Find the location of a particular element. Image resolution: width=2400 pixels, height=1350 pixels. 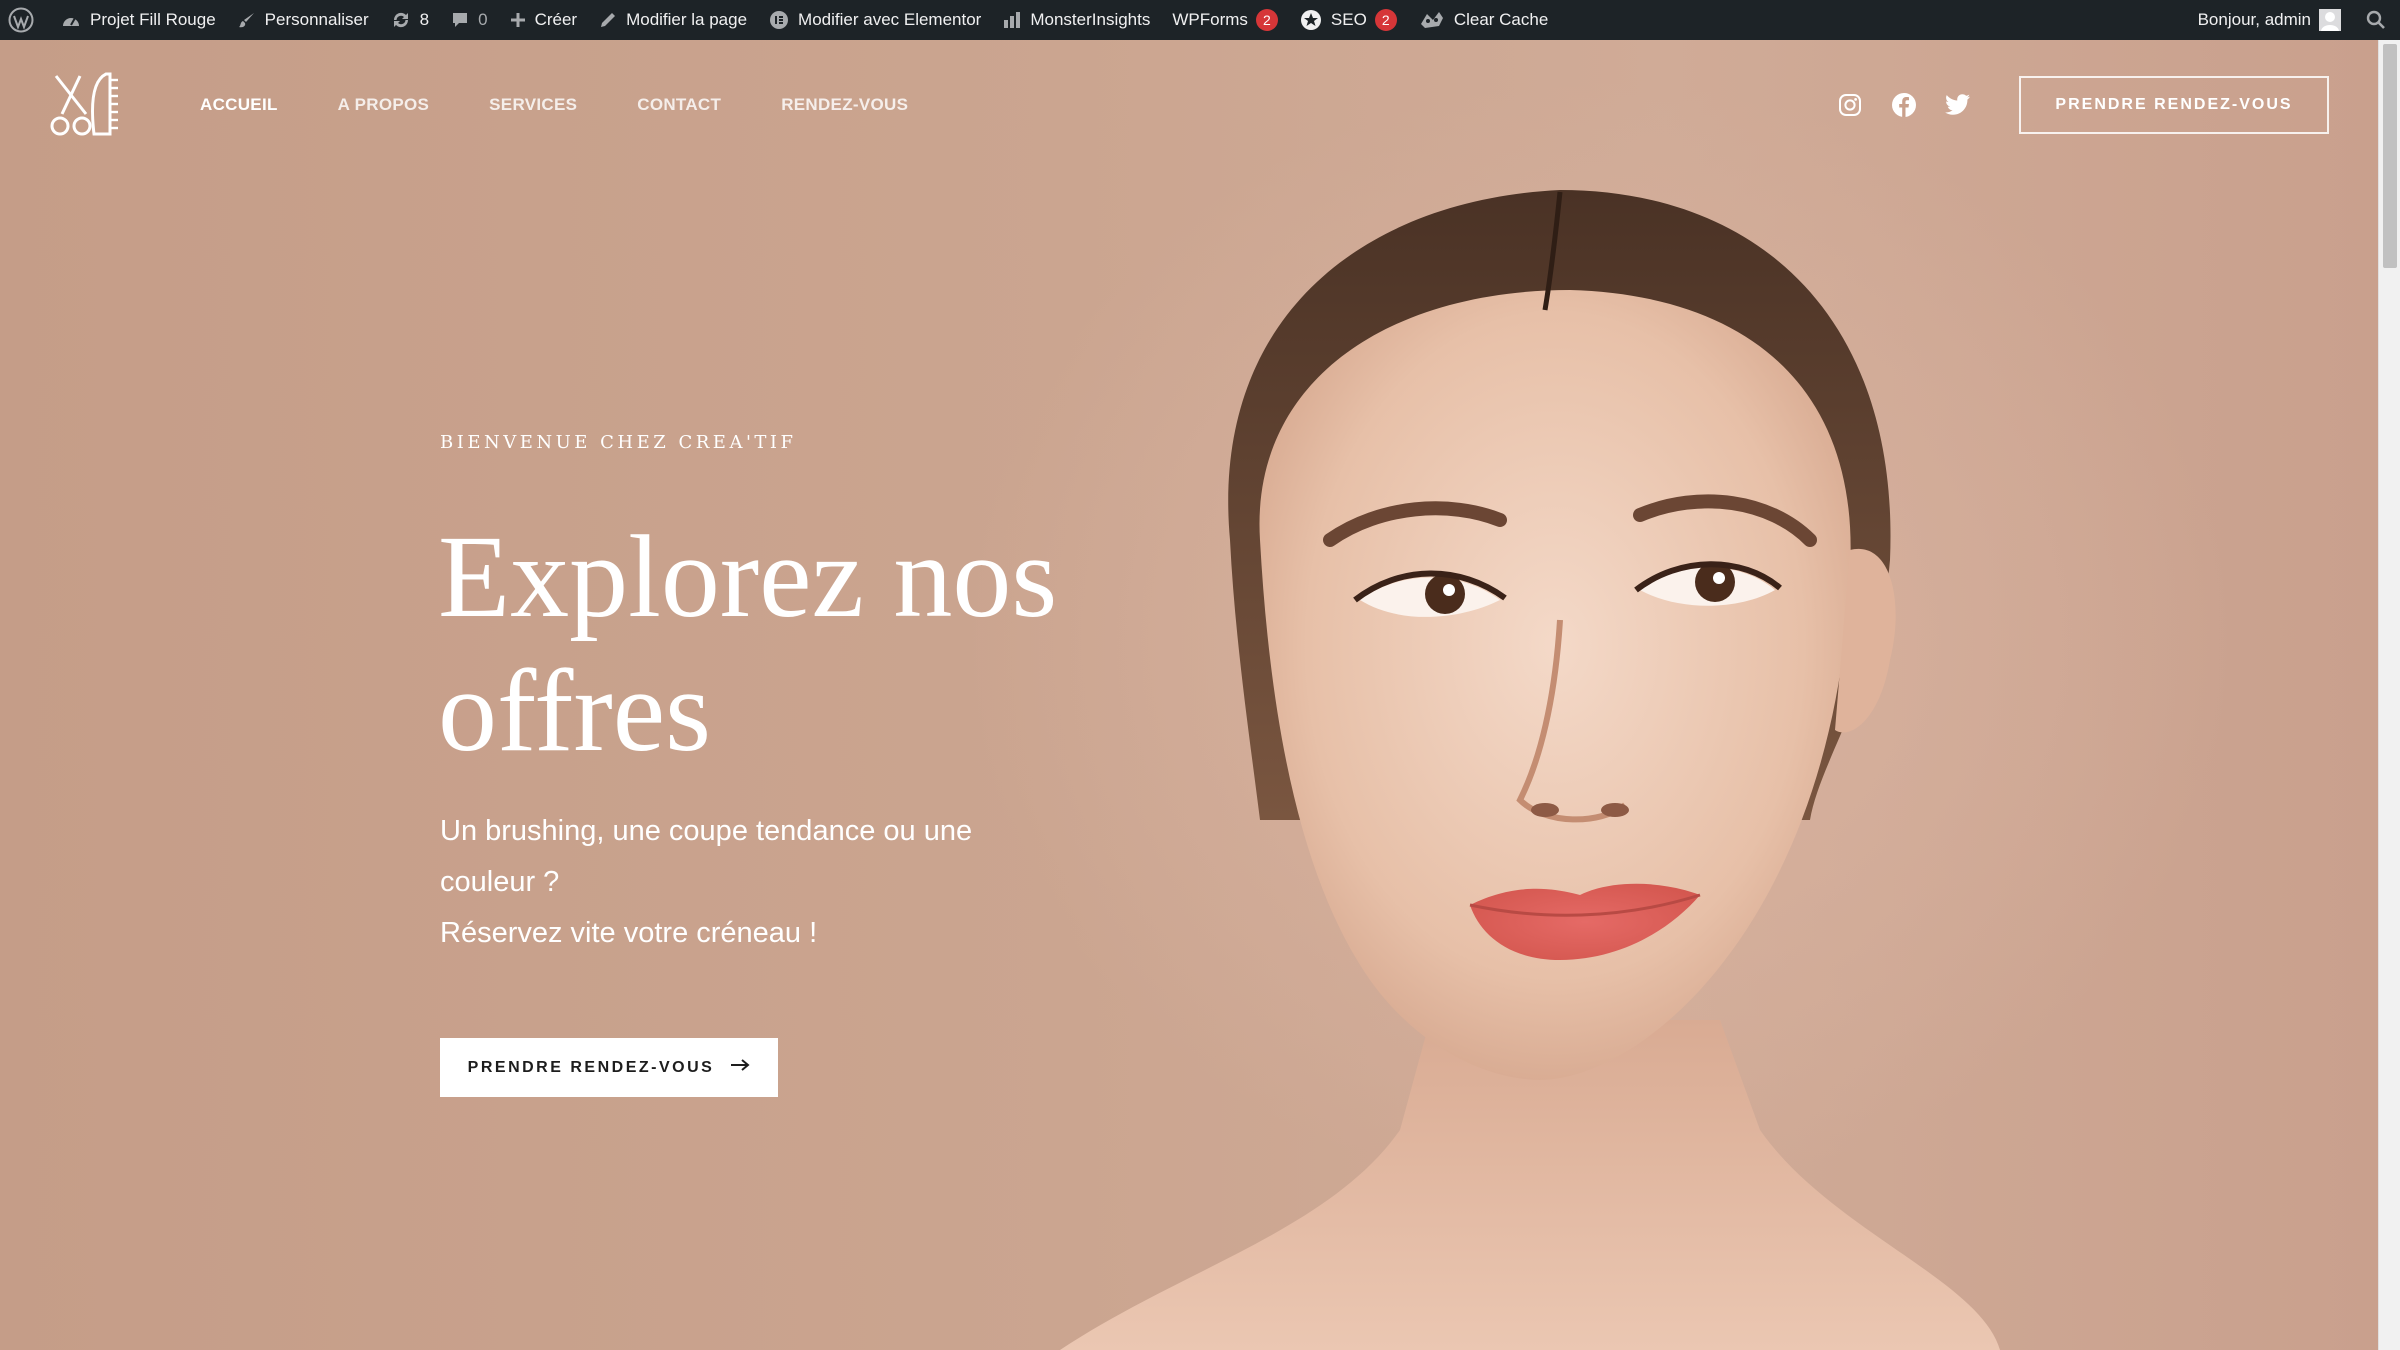

scrollbar-thumb is located at coordinates (2390, 156).